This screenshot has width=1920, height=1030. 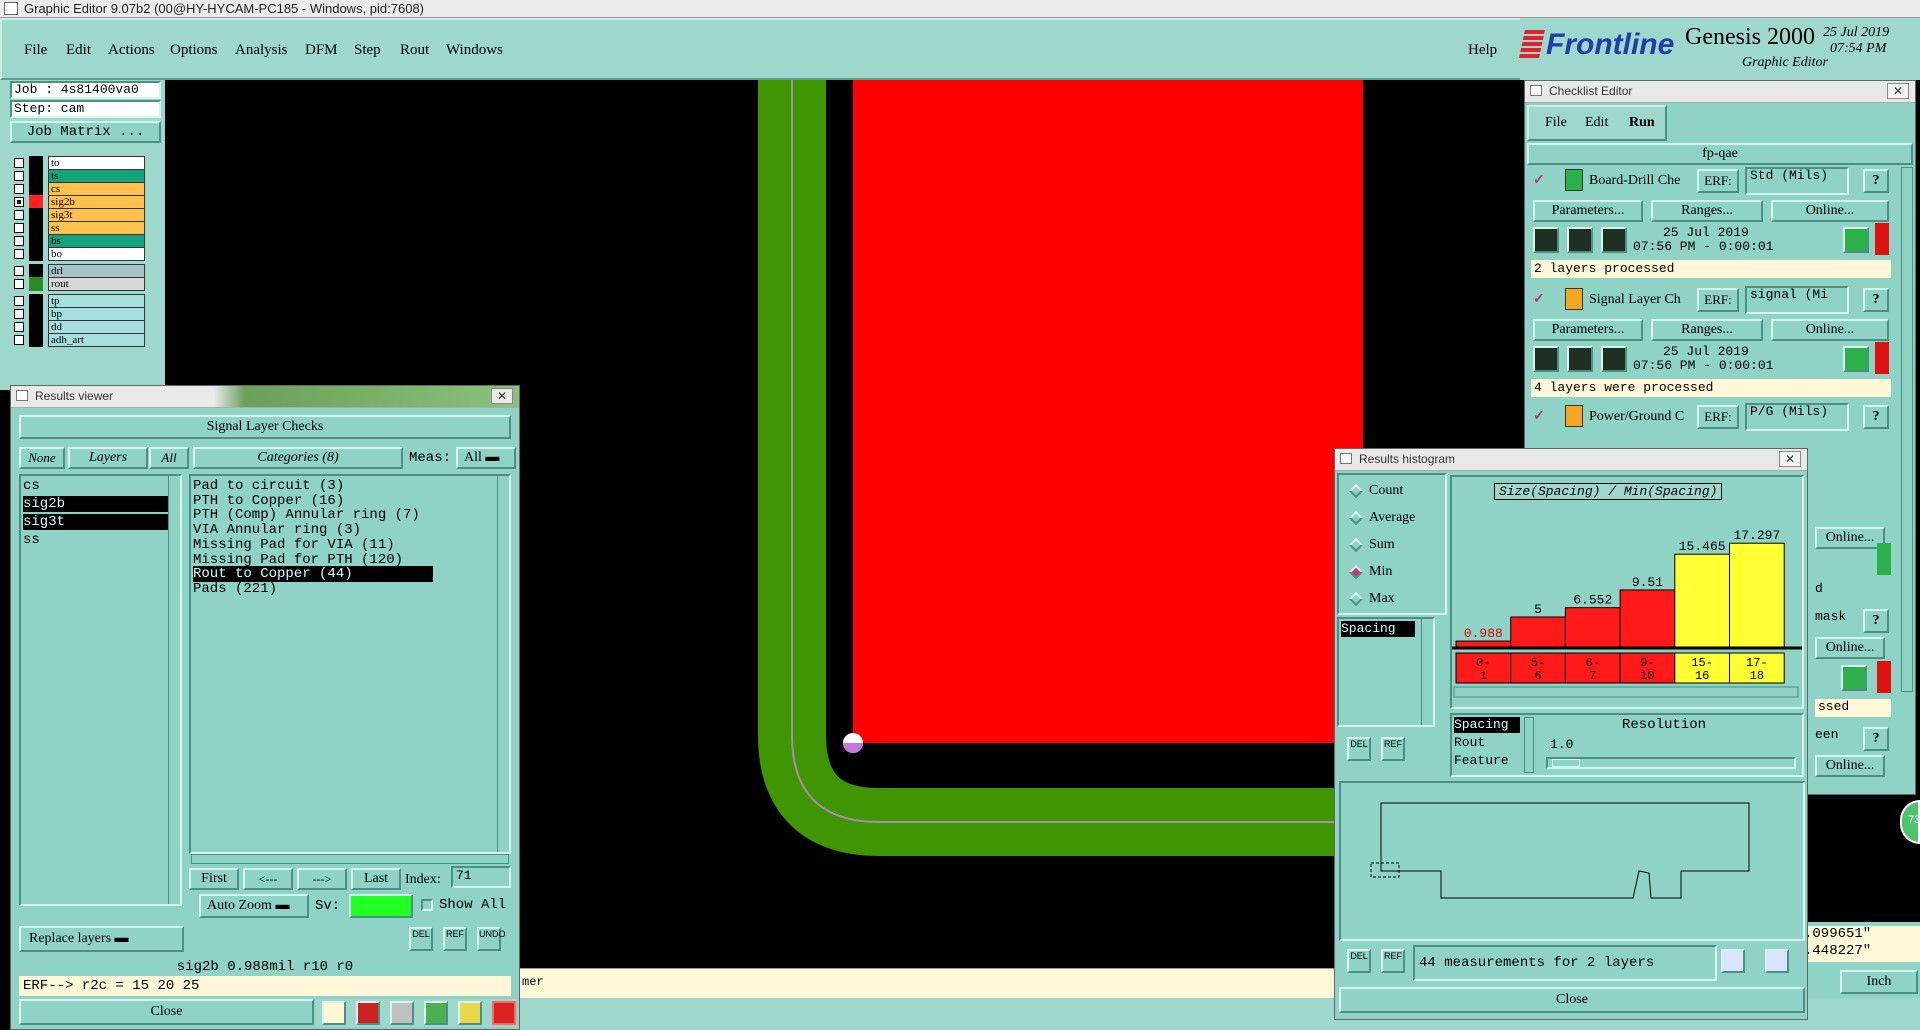 I want to click on check-name: Signal Layer Ch, so click(x=1635, y=300).